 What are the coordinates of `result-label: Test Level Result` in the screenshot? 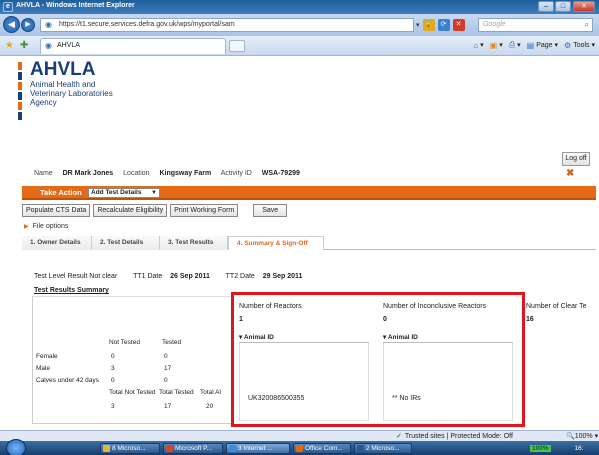 It's located at (61, 276).